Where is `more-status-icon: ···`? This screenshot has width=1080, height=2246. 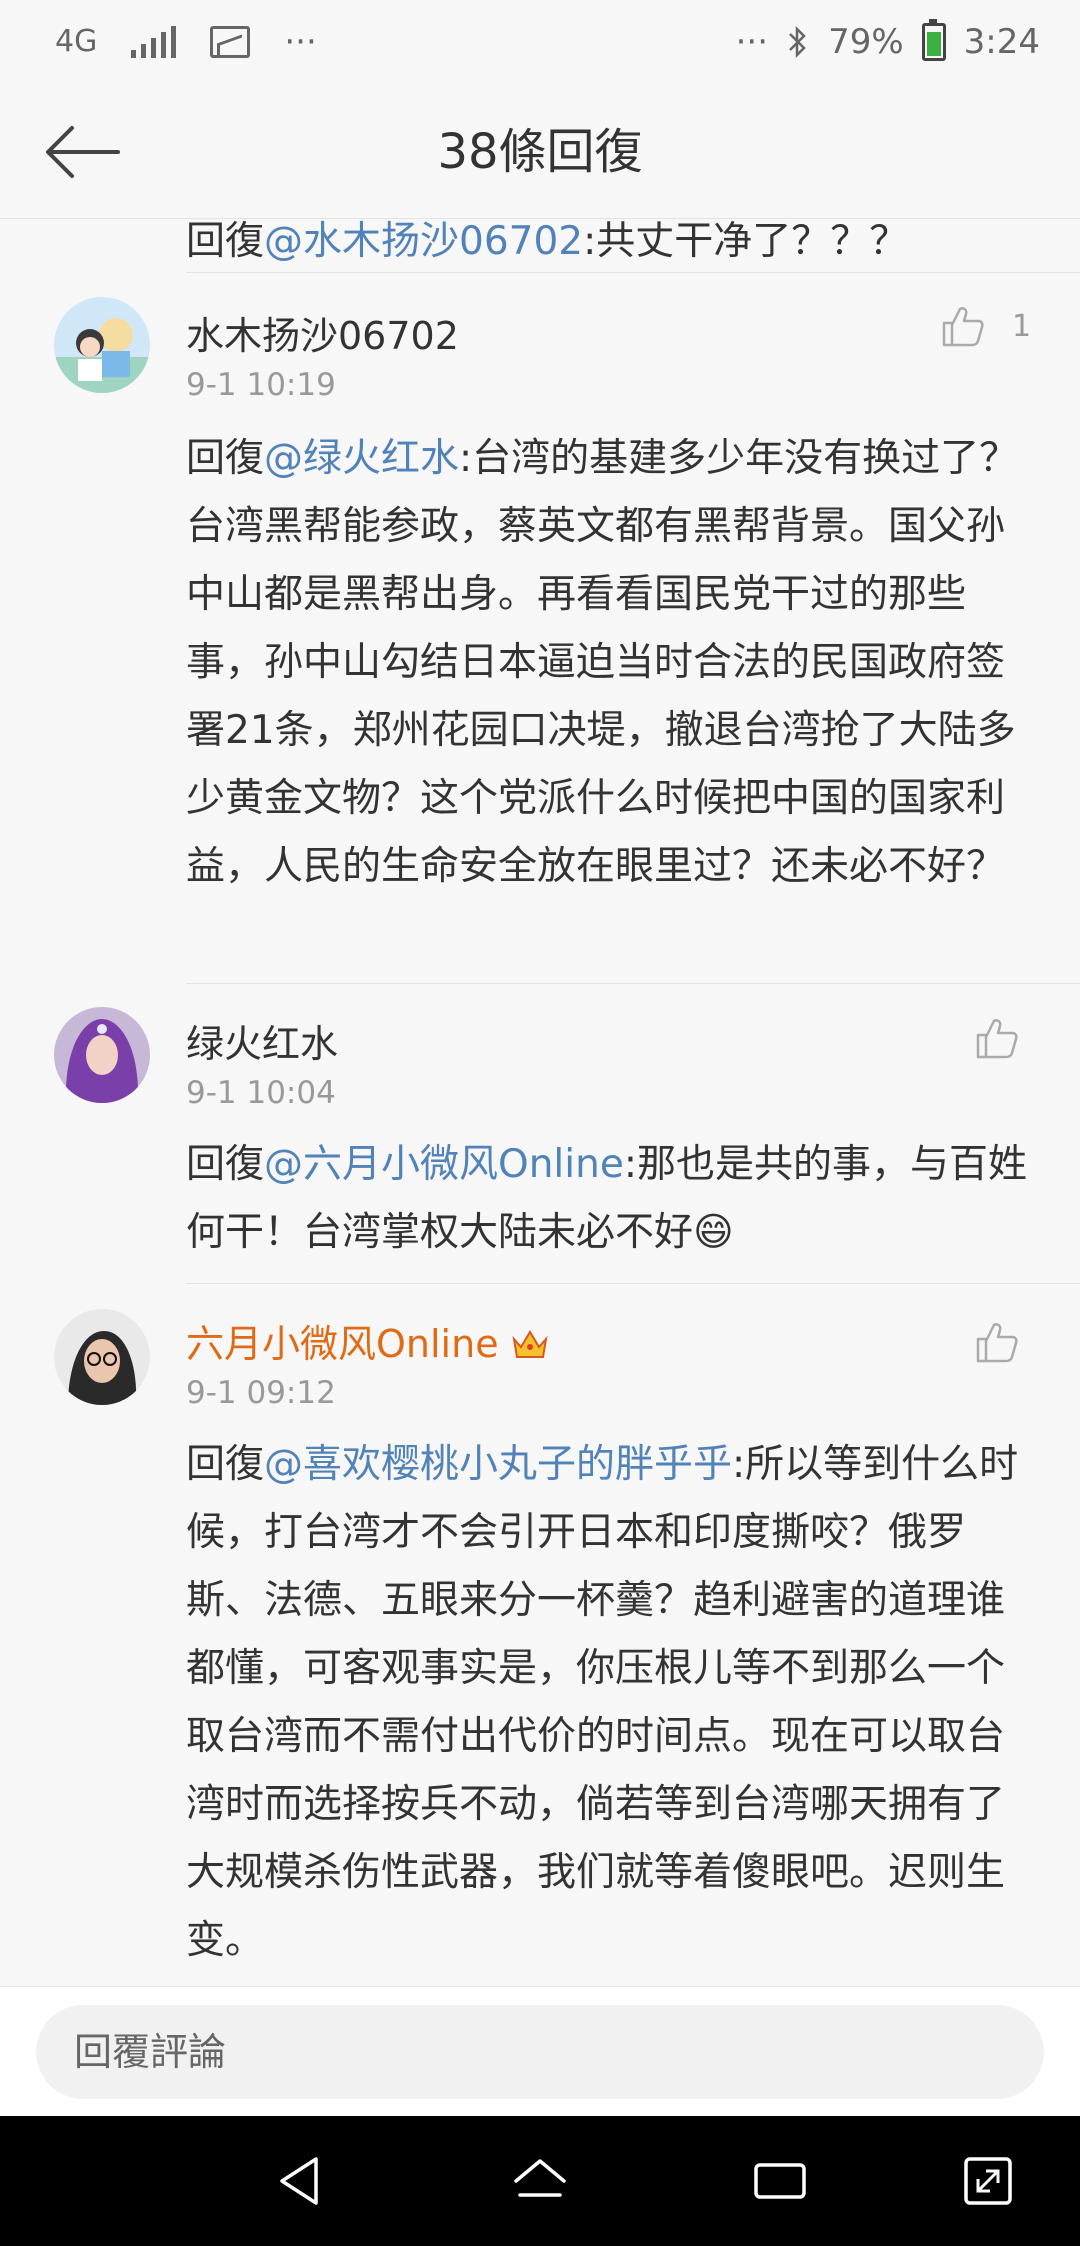 more-status-icon: ··· is located at coordinates (752, 42).